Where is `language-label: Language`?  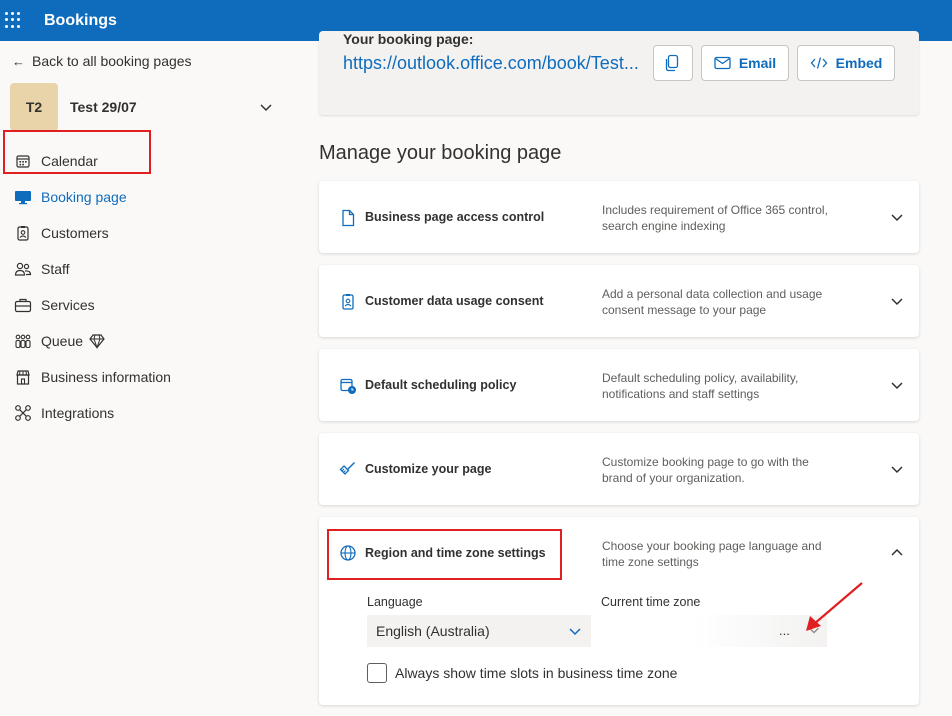 language-label: Language is located at coordinates (395, 602).